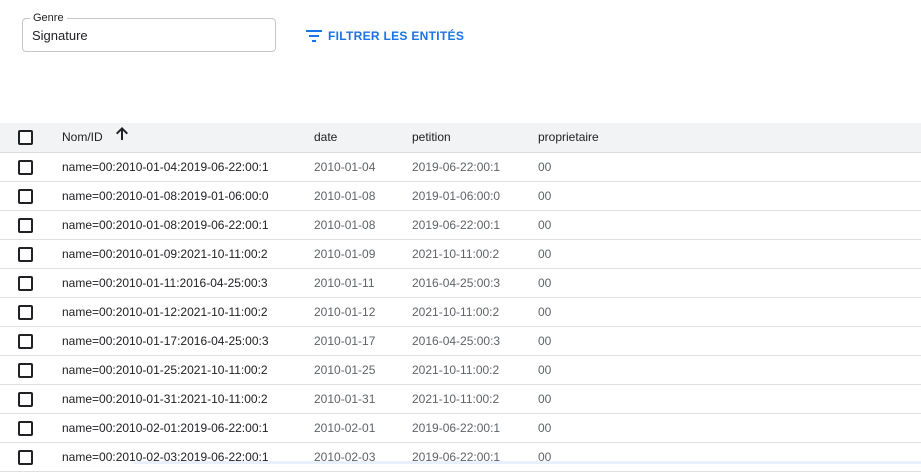 This screenshot has height=472, width=921. Describe the element at coordinates (345, 341) in the screenshot. I see `cell-date: 2010-01-17` at that location.